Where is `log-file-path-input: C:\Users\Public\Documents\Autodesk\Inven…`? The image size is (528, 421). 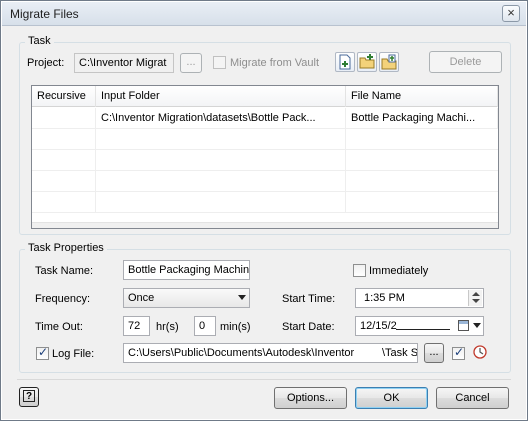 log-file-path-input: C:\Users\Public\Documents\Autodesk\Inven… is located at coordinates (270, 353).